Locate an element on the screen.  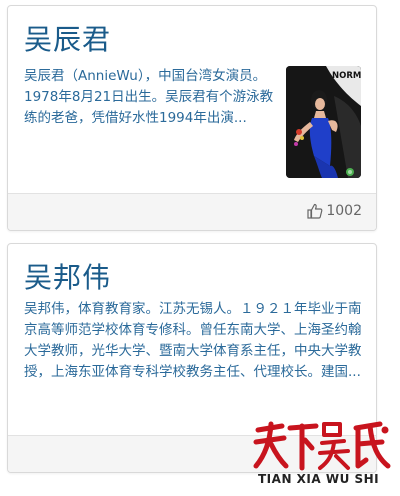
like-count: 1002 is located at coordinates (344, 211).